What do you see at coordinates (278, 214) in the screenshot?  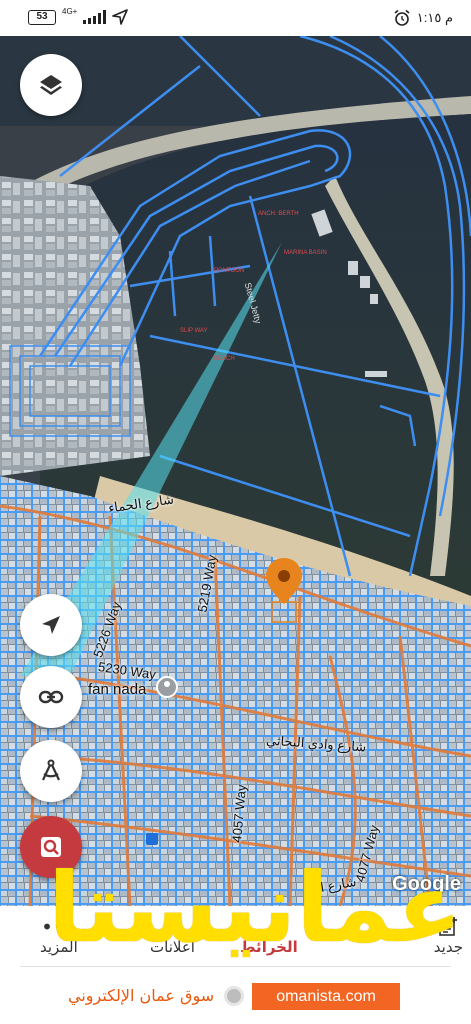 I see `map-red-label: ANCH. BERTH` at bounding box center [278, 214].